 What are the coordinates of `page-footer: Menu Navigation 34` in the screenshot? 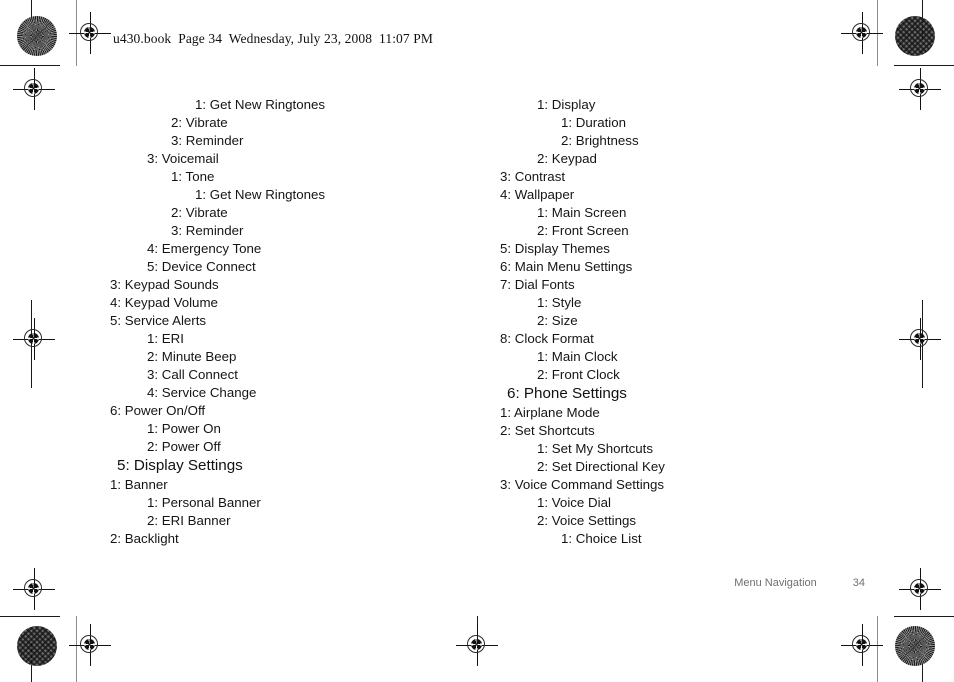 It's located at (793, 583).